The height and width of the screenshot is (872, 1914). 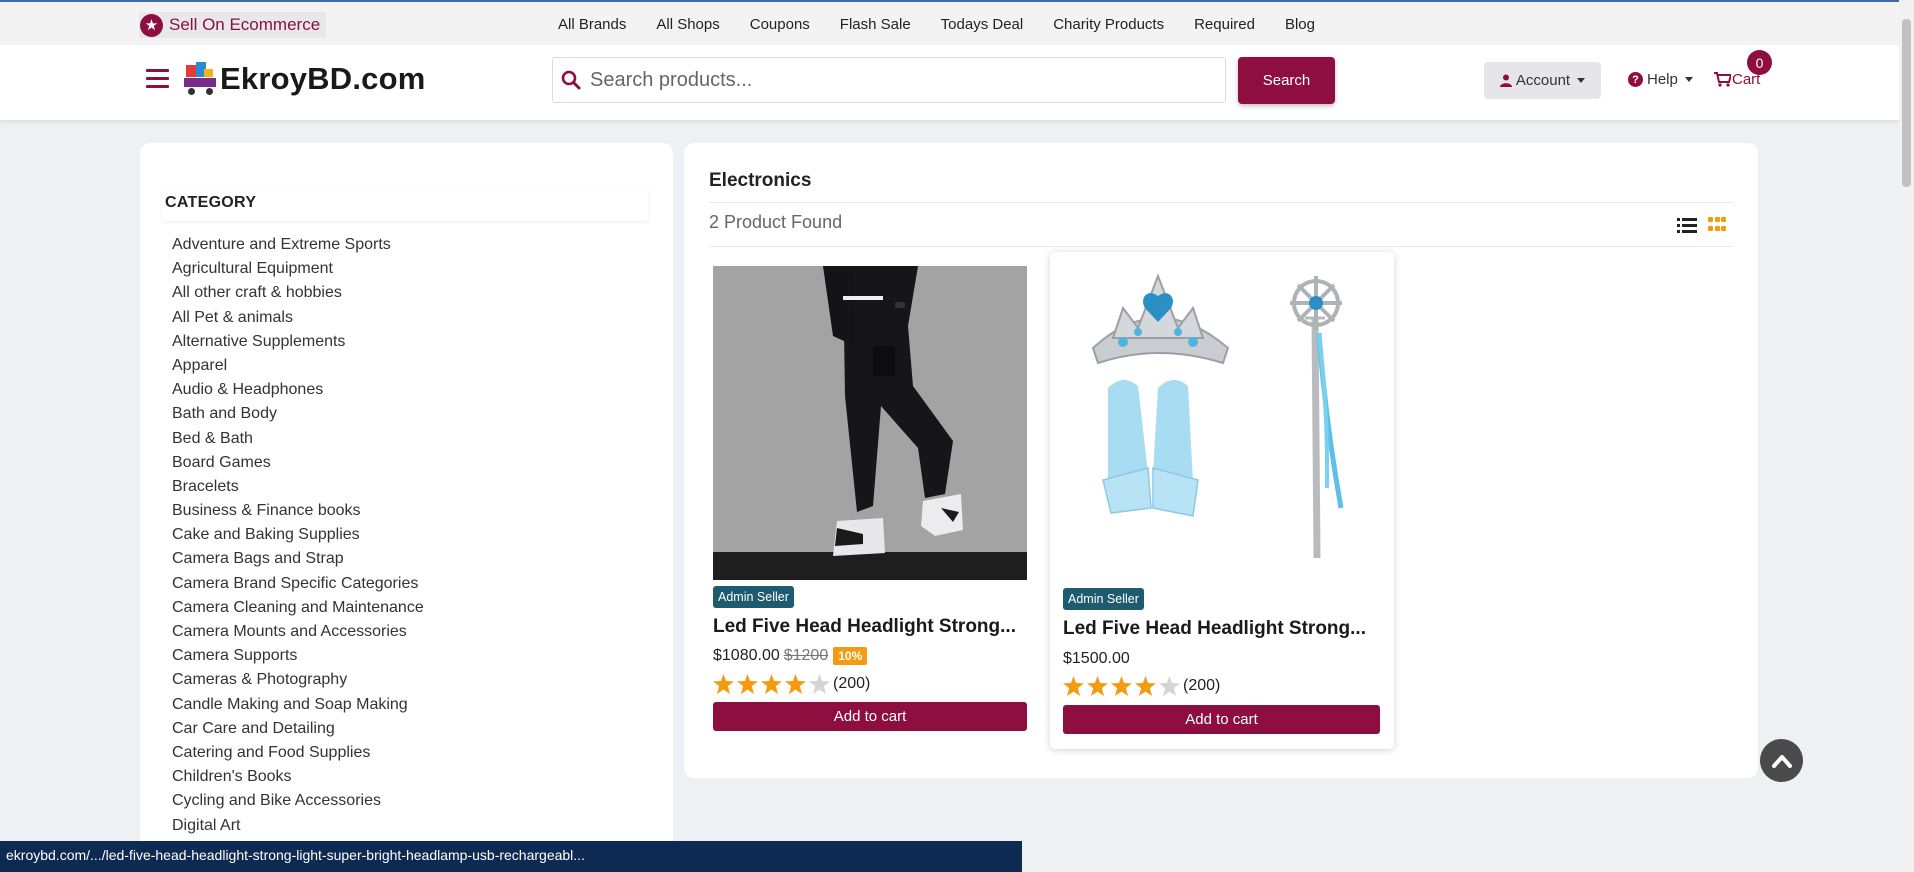 What do you see at coordinates (1286, 80) in the screenshot?
I see `search-button: Search` at bounding box center [1286, 80].